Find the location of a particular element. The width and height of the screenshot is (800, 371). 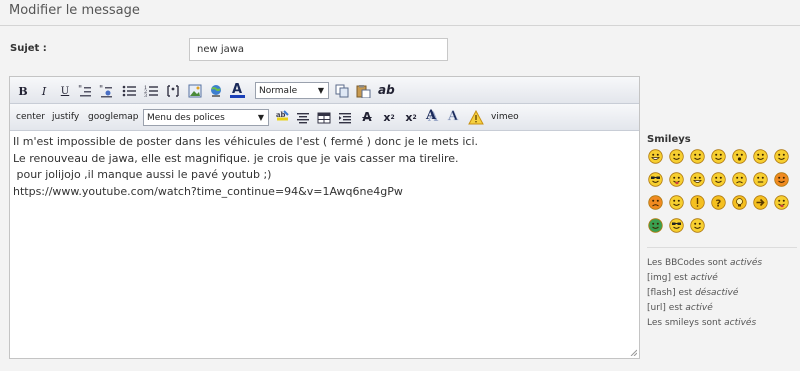

center-button: center is located at coordinates (30, 117).